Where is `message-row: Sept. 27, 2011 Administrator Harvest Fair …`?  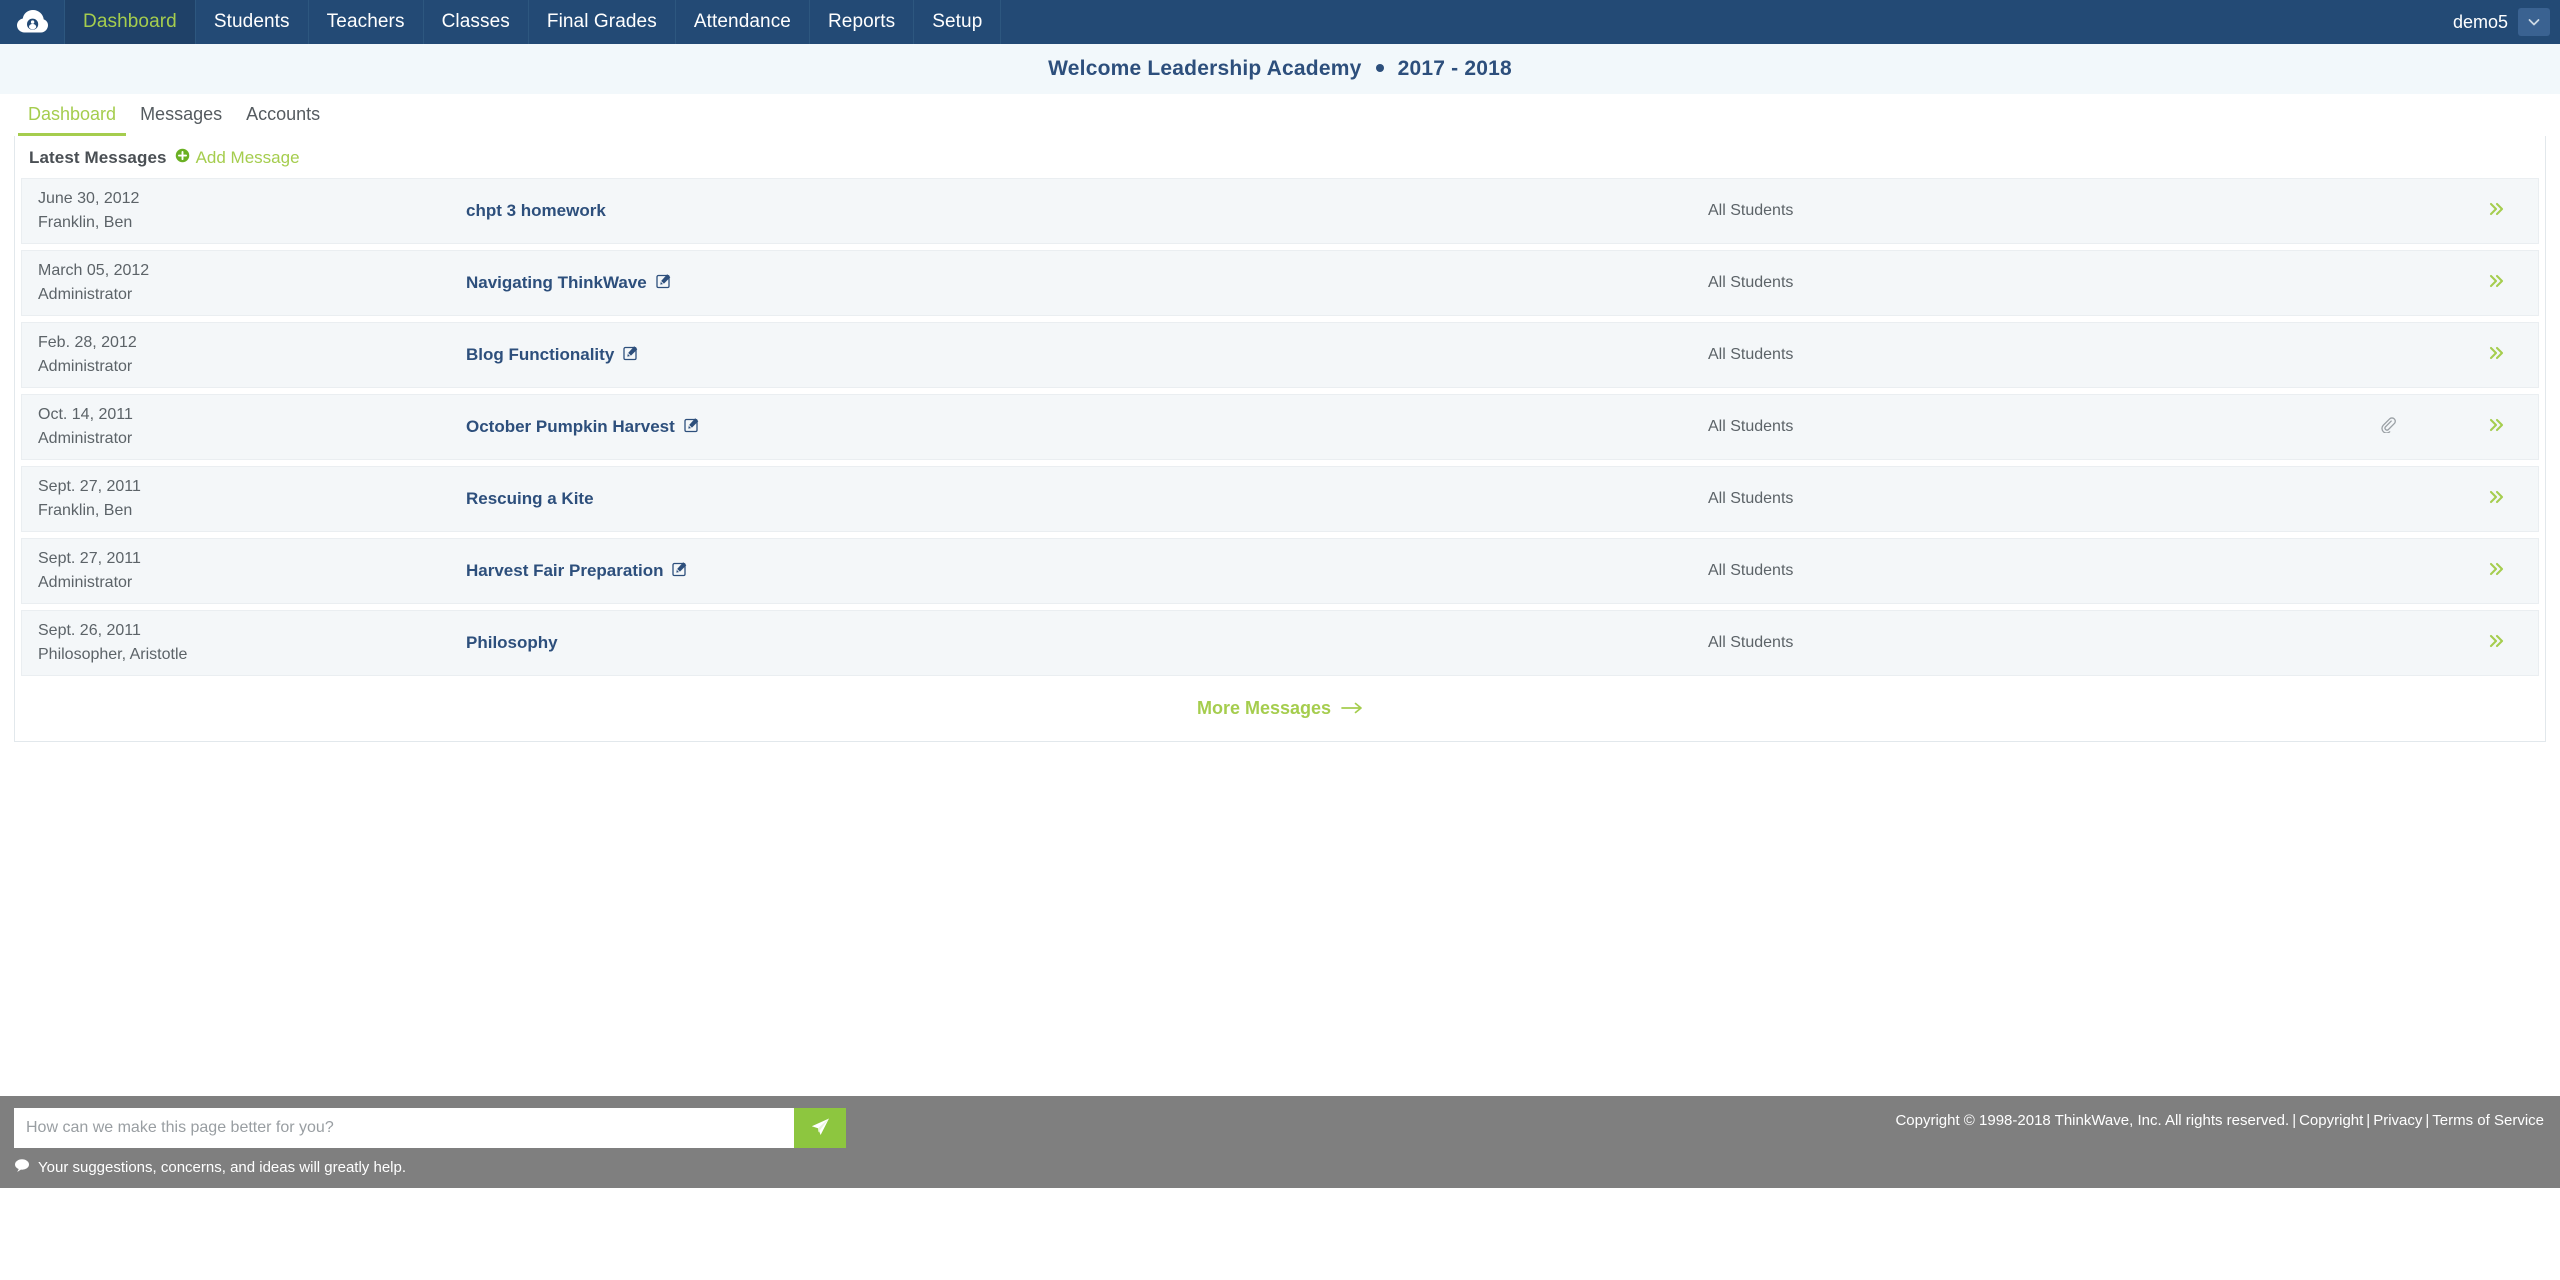
message-row: Sept. 27, 2011 Administrator Harvest Fair … is located at coordinates (1280, 571).